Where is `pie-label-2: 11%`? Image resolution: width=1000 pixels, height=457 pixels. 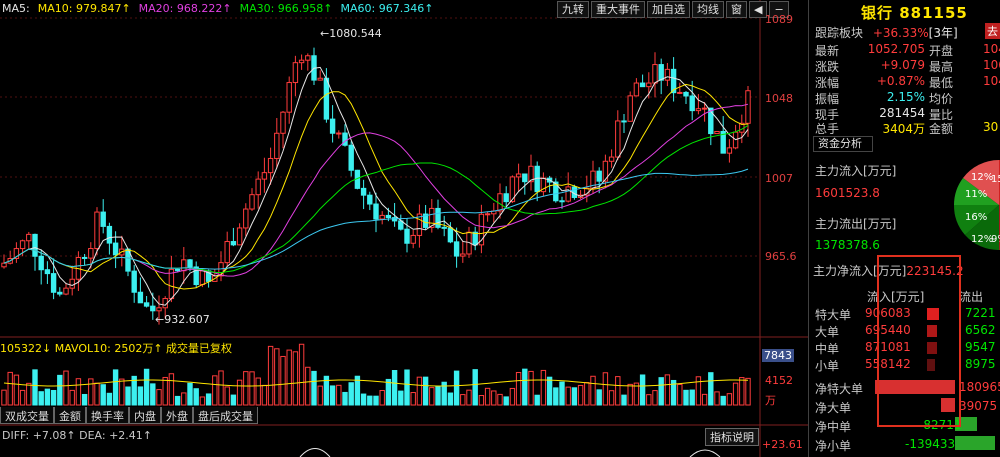
pie-label-2: 11% is located at coordinates (976, 194).